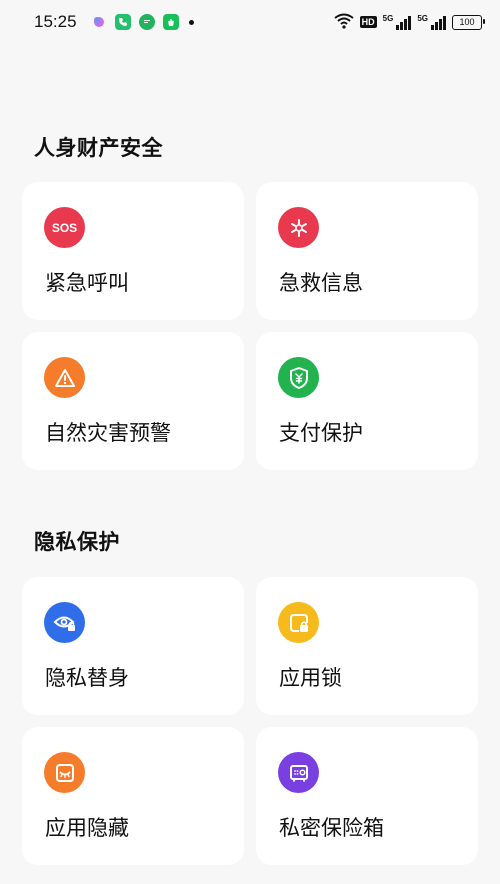 Image resolution: width=500 pixels, height=884 pixels. What do you see at coordinates (122, 22) in the screenshot?
I see `phone-notification-icon` at bounding box center [122, 22].